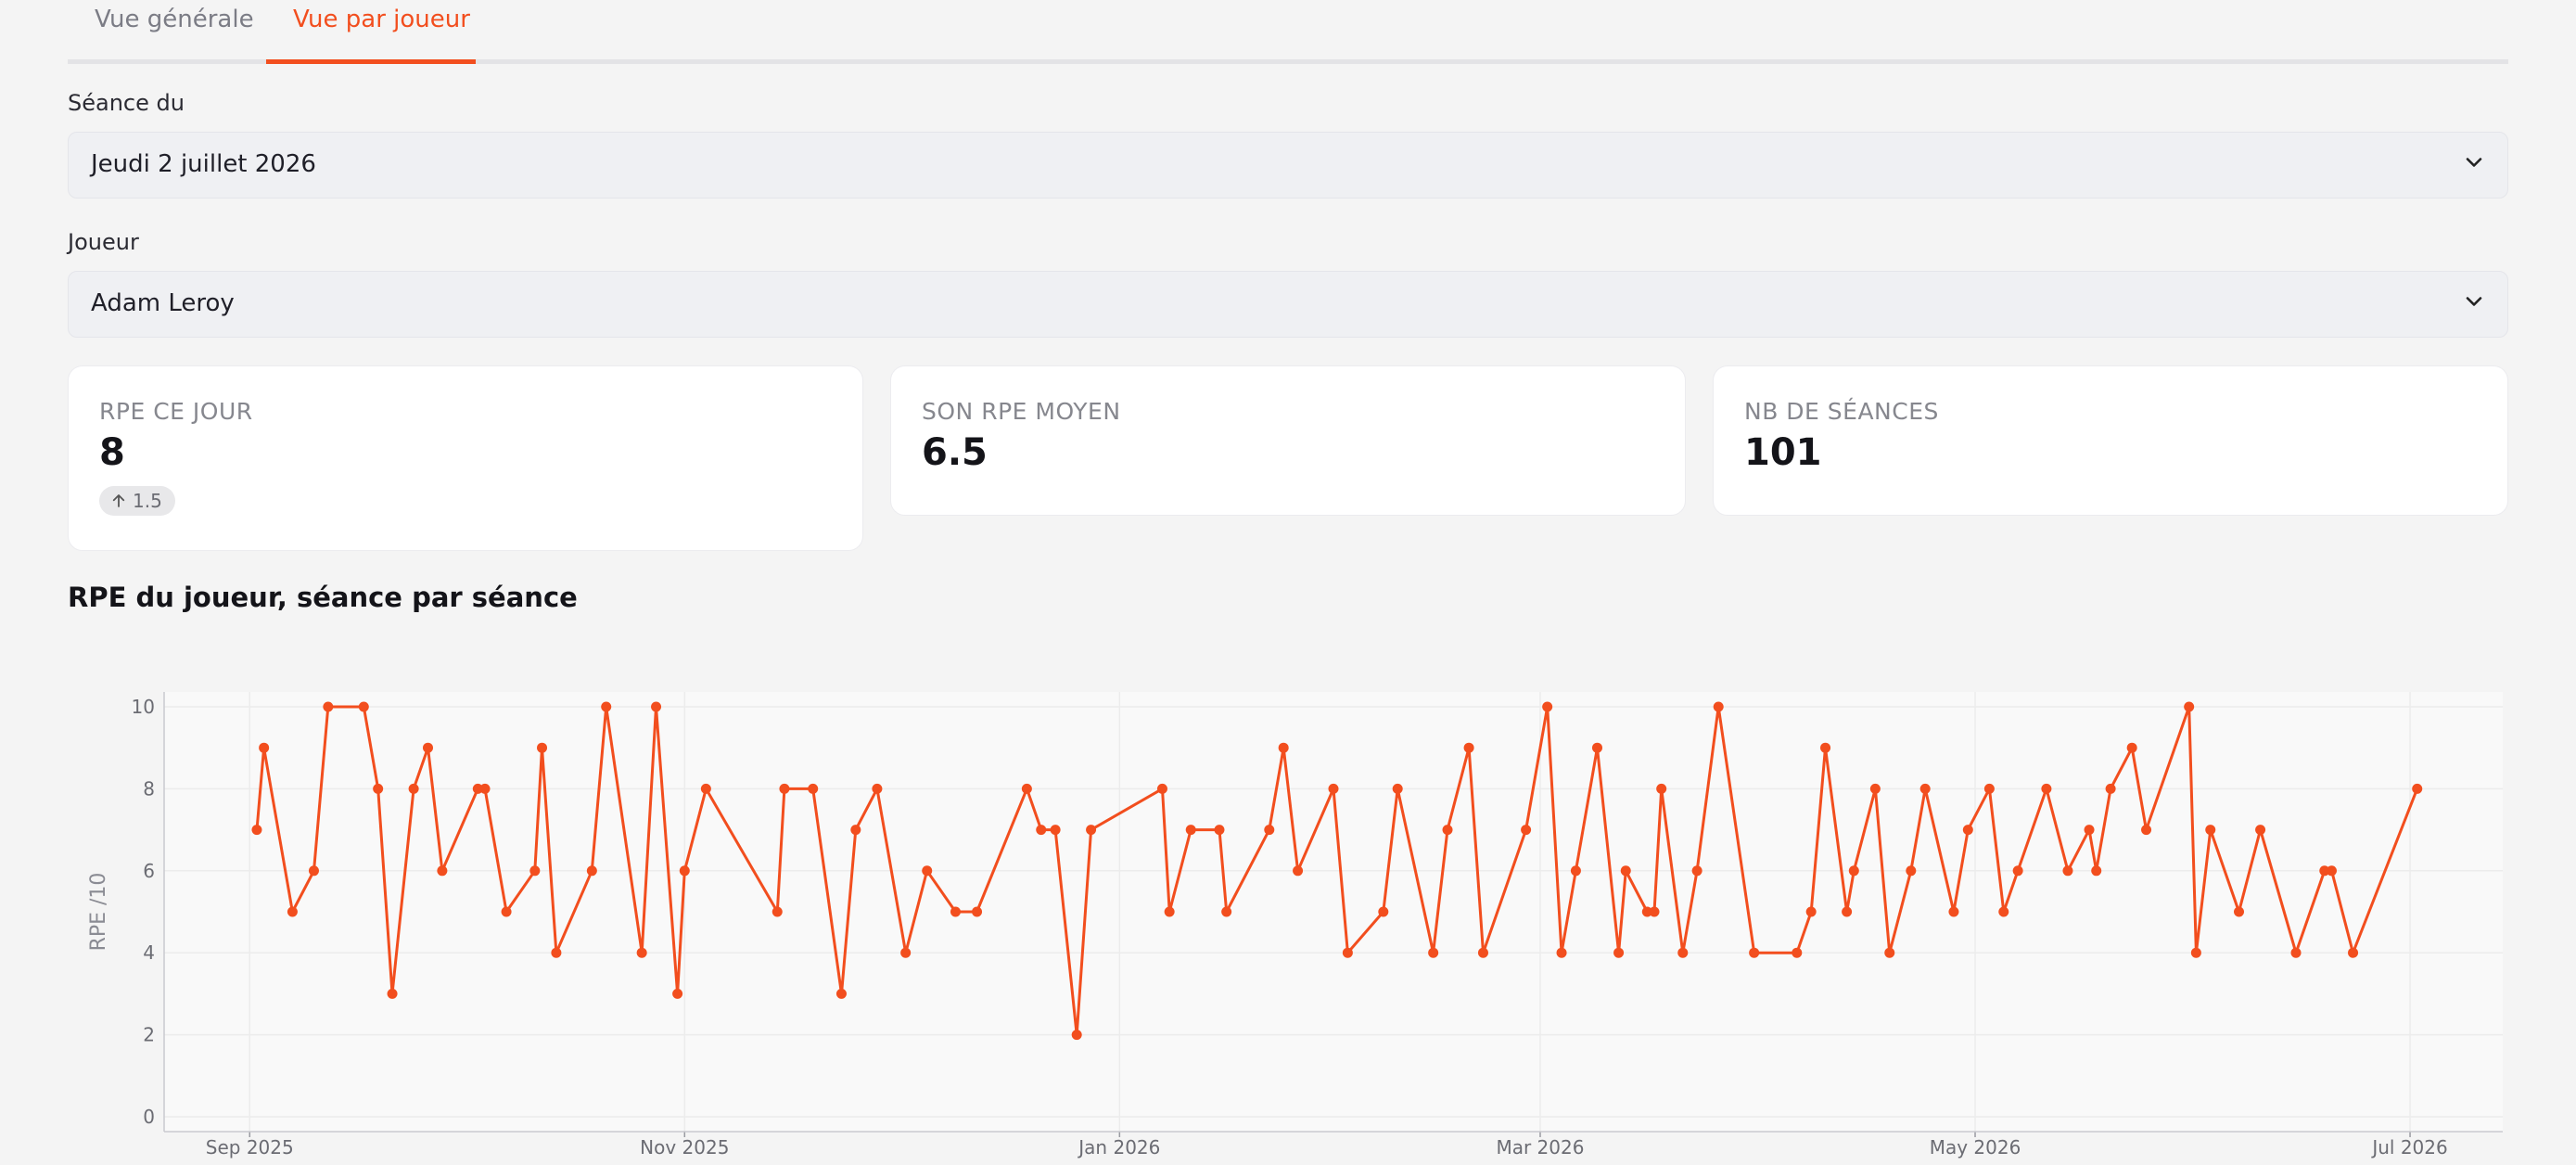 The image size is (2576, 1165). I want to click on y-tick-label: 2, so click(149, 1035).